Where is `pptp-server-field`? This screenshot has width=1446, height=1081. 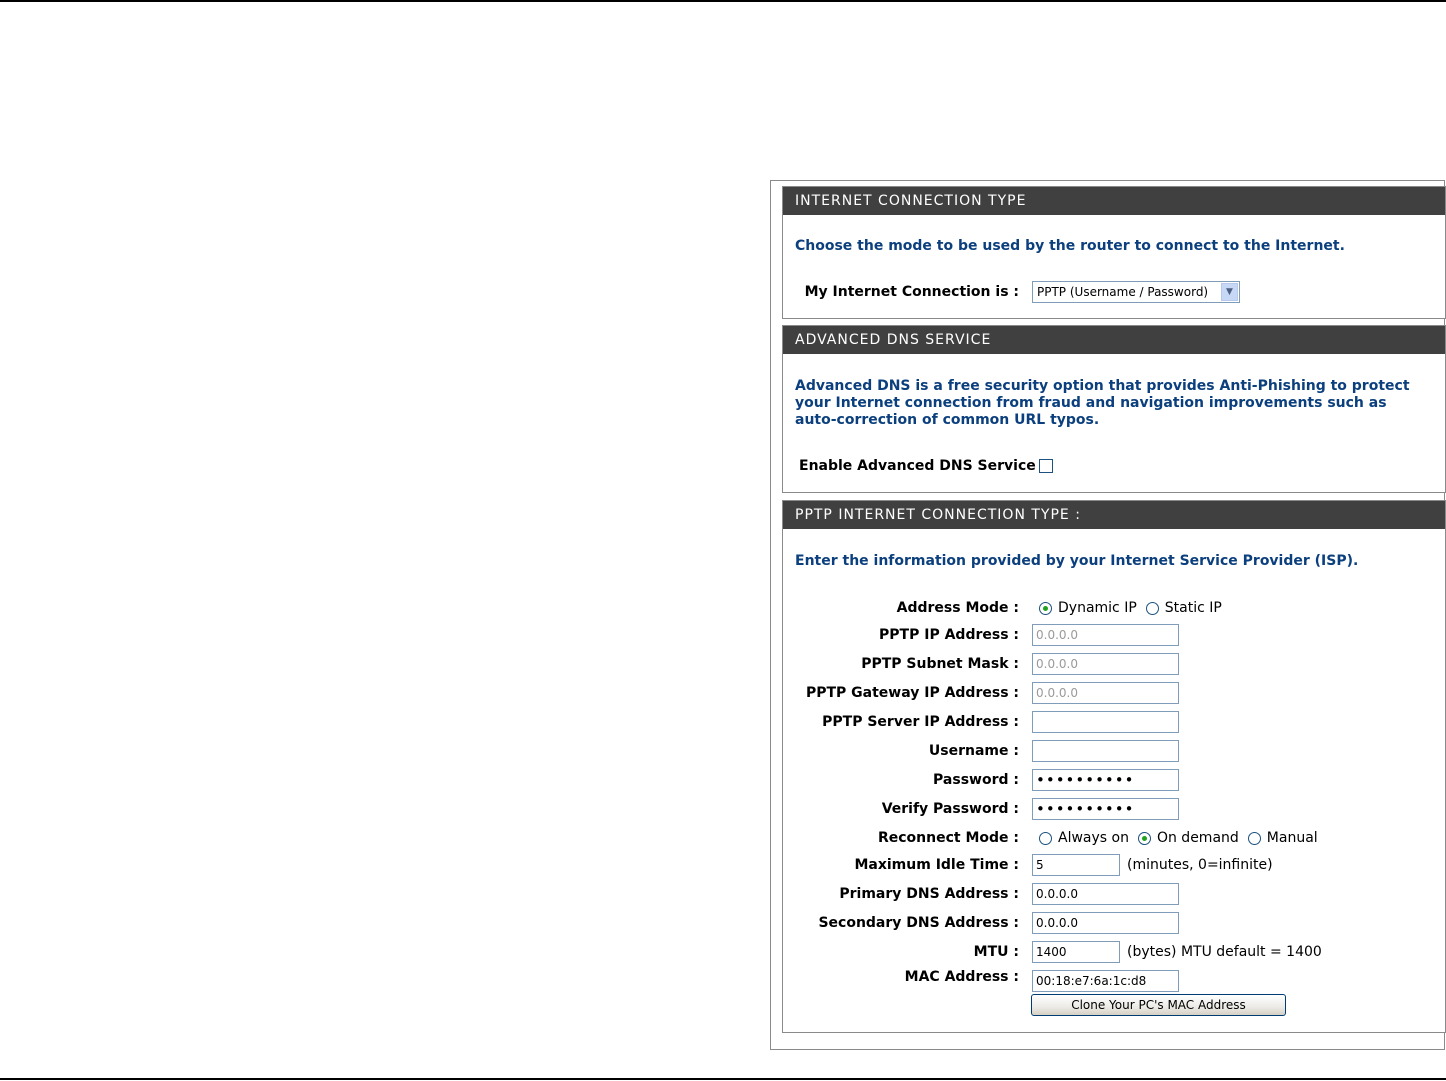 pptp-server-field is located at coordinates (1105, 722).